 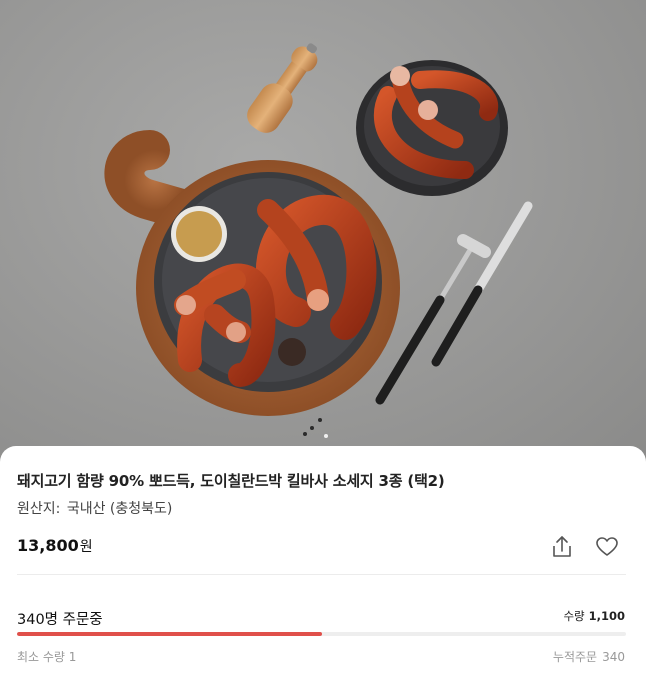 I want to click on order-progress-fill, so click(x=169, y=634).